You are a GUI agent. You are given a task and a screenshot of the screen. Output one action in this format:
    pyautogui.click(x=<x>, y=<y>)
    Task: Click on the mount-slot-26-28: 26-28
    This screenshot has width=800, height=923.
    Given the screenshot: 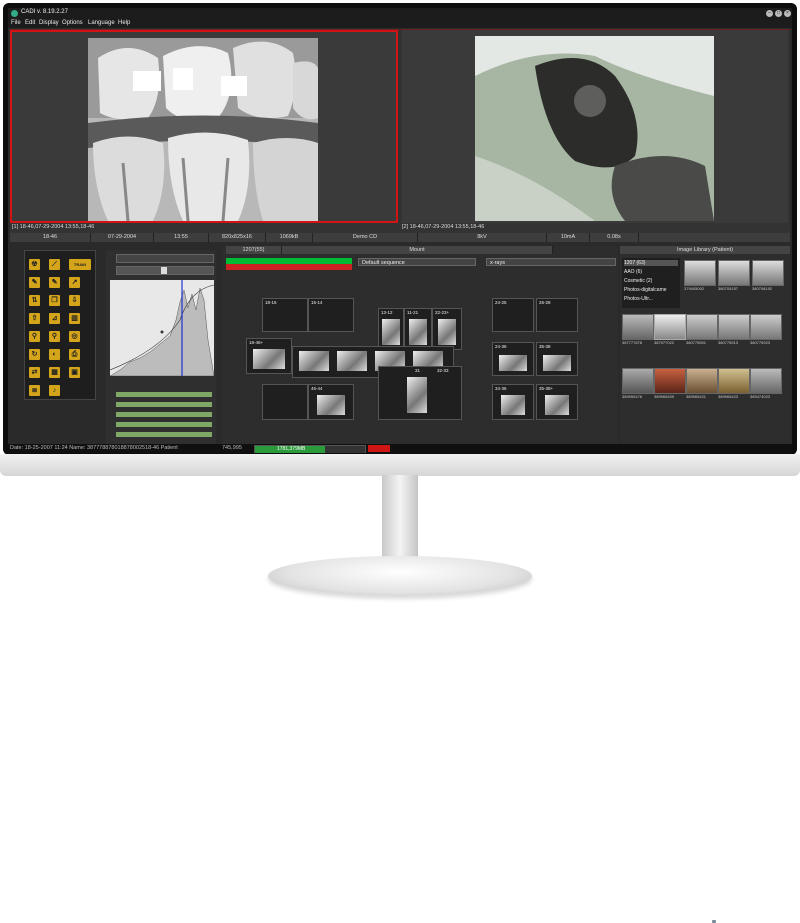 What is the action you would take?
    pyautogui.click(x=557, y=315)
    